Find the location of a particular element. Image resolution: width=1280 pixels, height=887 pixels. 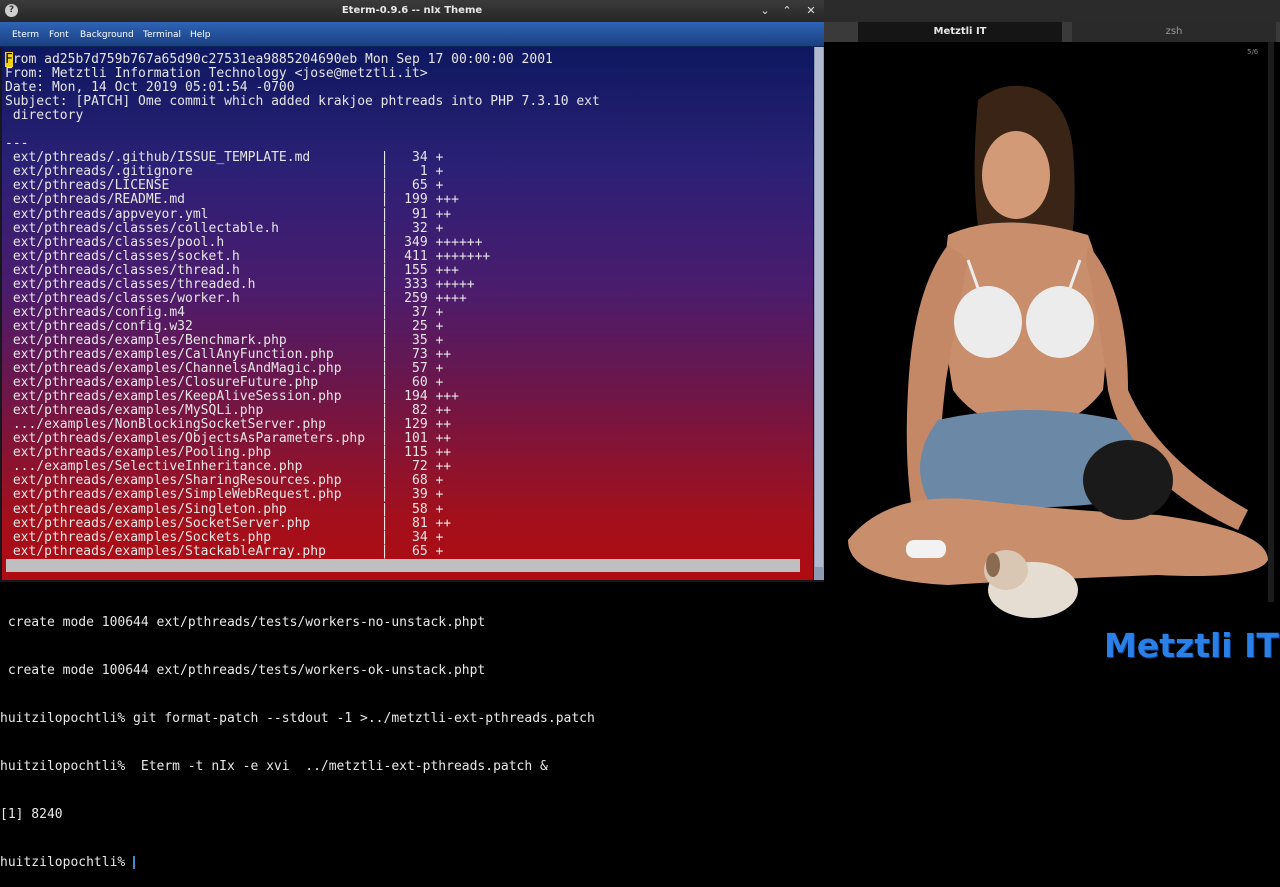

horizontal-scrollbar is located at coordinates (403, 565).